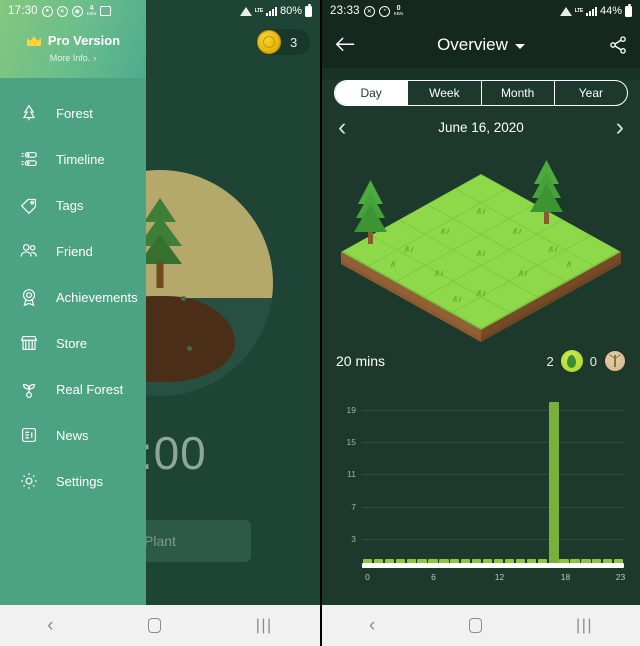 This screenshot has height=646, width=640. Describe the element at coordinates (47, 11) in the screenshot. I see `message-icon: ●` at that location.